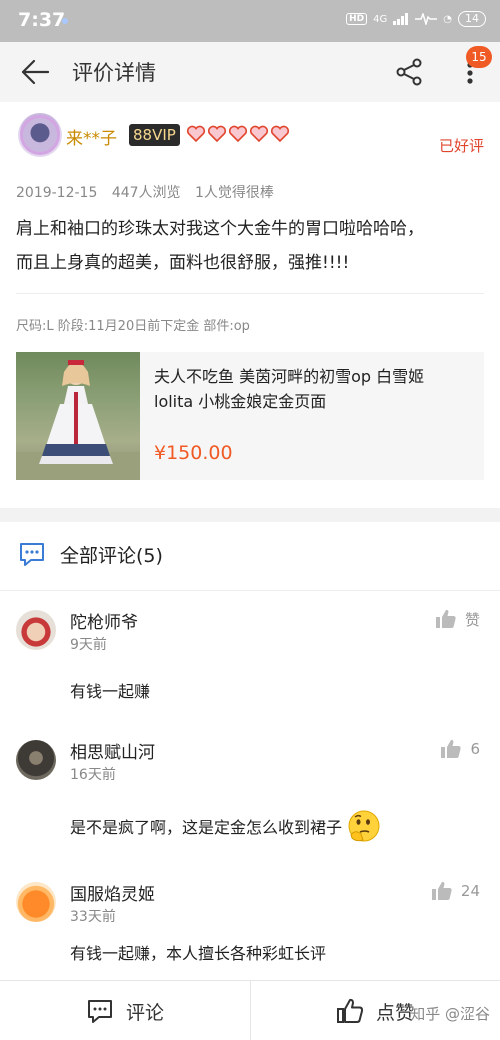 This screenshot has height=1040, width=500. What do you see at coordinates (401, 19) in the screenshot?
I see `signal-icon` at bounding box center [401, 19].